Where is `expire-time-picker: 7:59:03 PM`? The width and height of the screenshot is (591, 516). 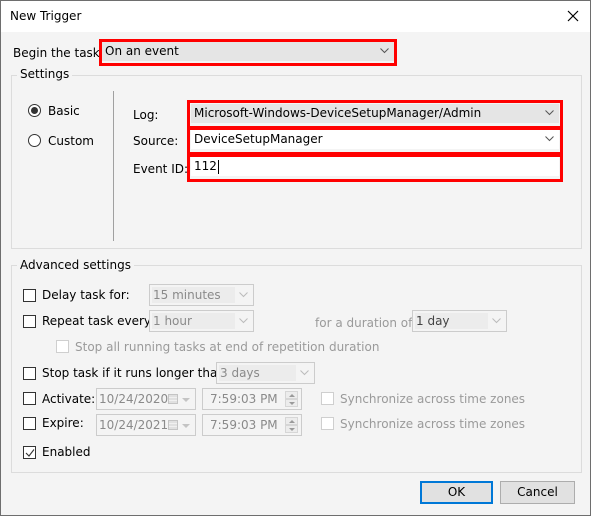 expire-time-picker: 7:59:03 PM is located at coordinates (252, 425).